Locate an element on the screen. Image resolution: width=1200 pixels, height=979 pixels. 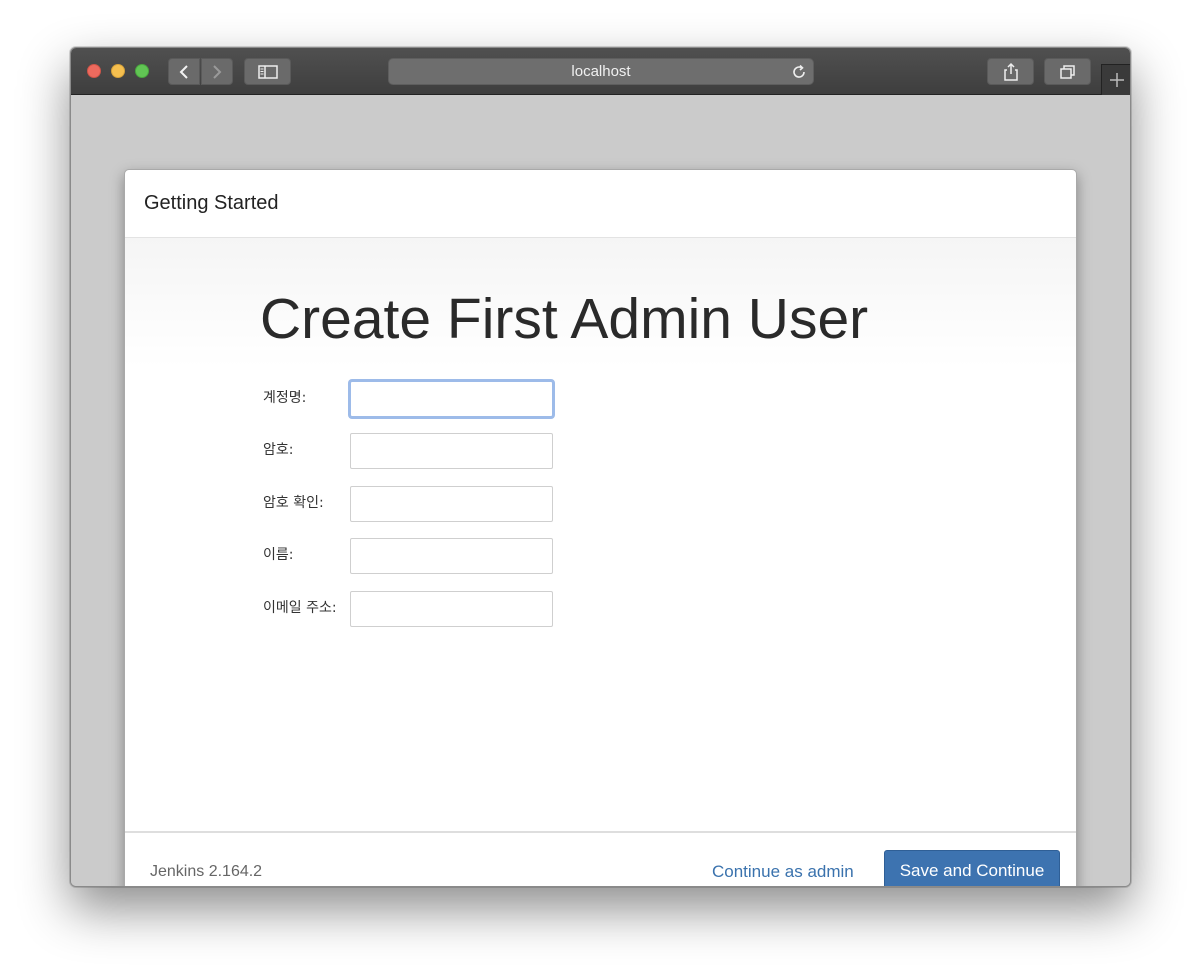
reload-button is located at coordinates (799, 74).